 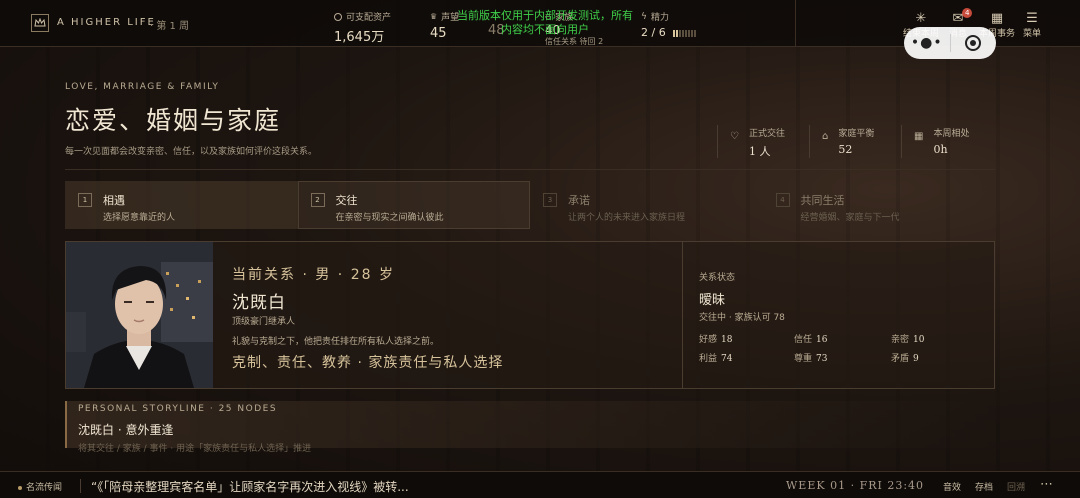 What do you see at coordinates (646, 205) in the screenshot?
I see `step-commitment: 3 承诺 让两个人的未来进入家族日程` at bounding box center [646, 205].